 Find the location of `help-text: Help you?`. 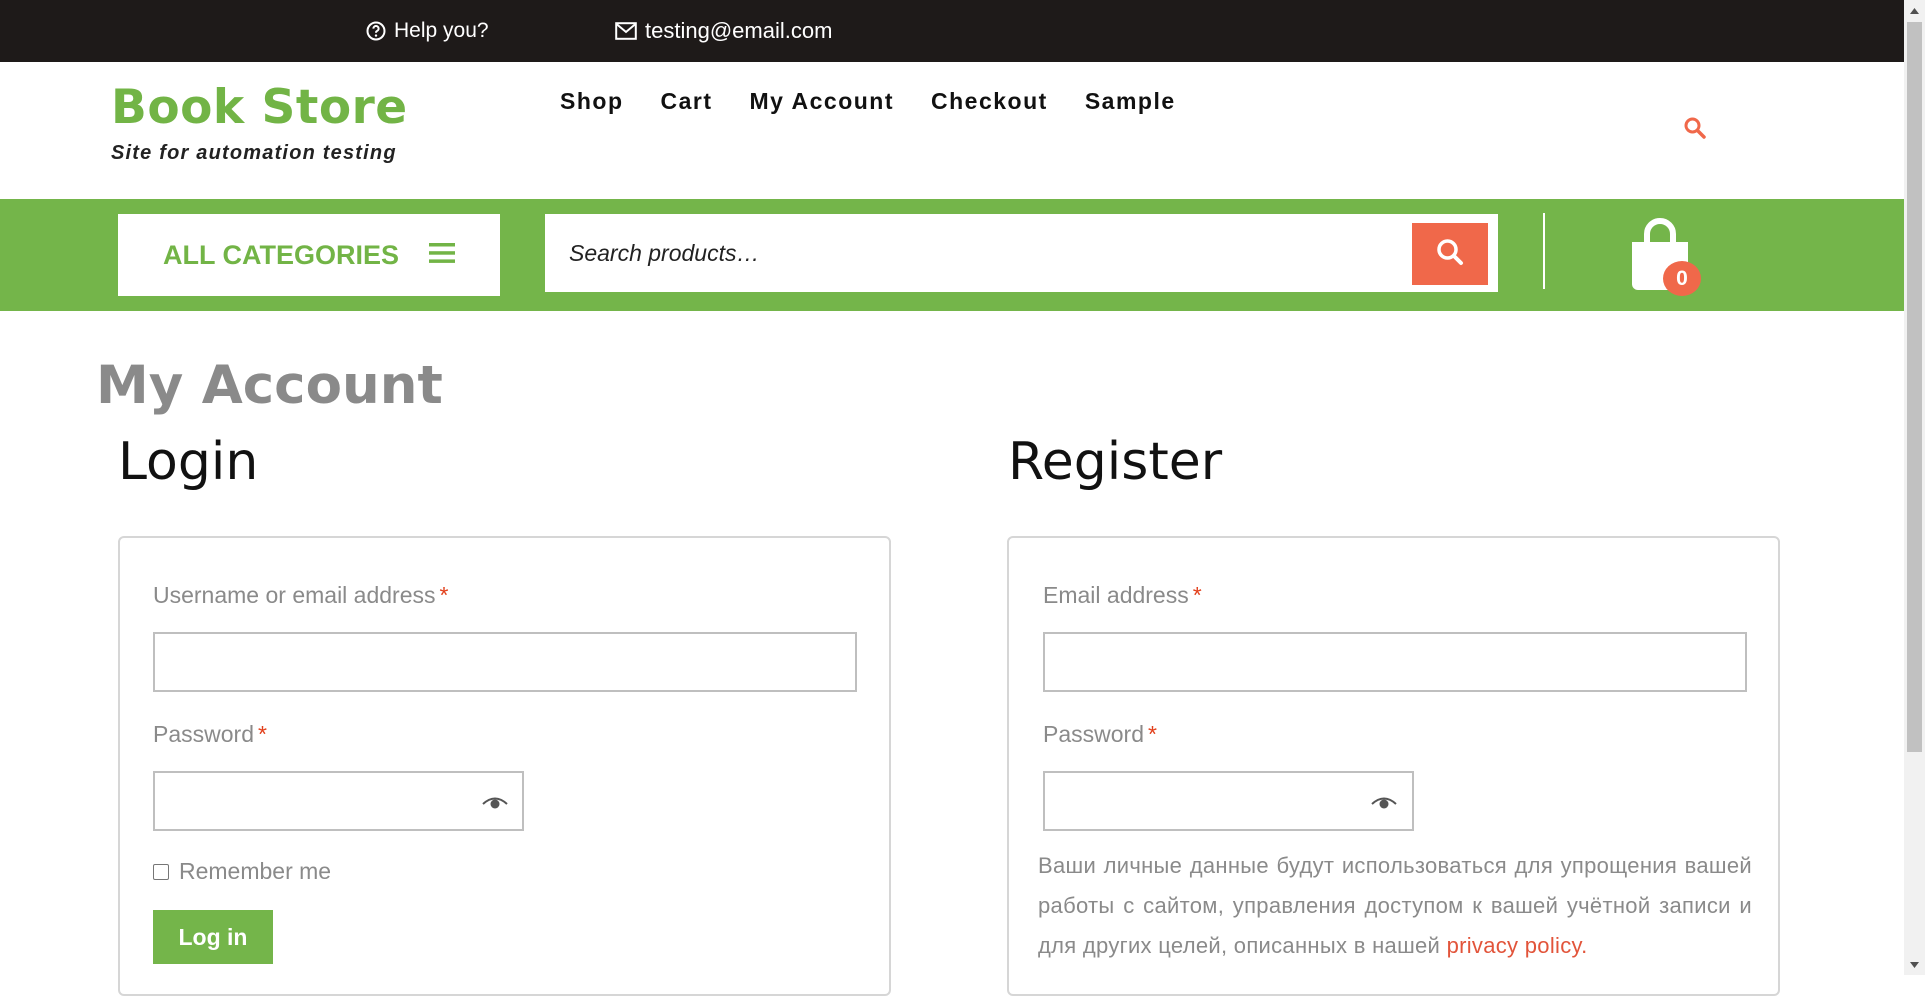

help-text: Help you? is located at coordinates (441, 30).